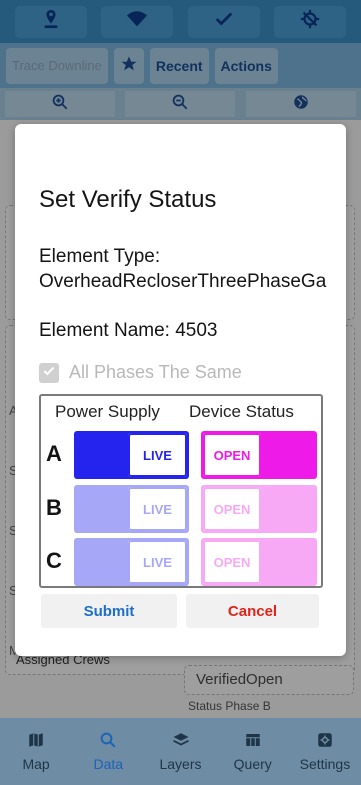 The height and width of the screenshot is (785, 361). What do you see at coordinates (253, 741) in the screenshot?
I see `table-icon` at bounding box center [253, 741].